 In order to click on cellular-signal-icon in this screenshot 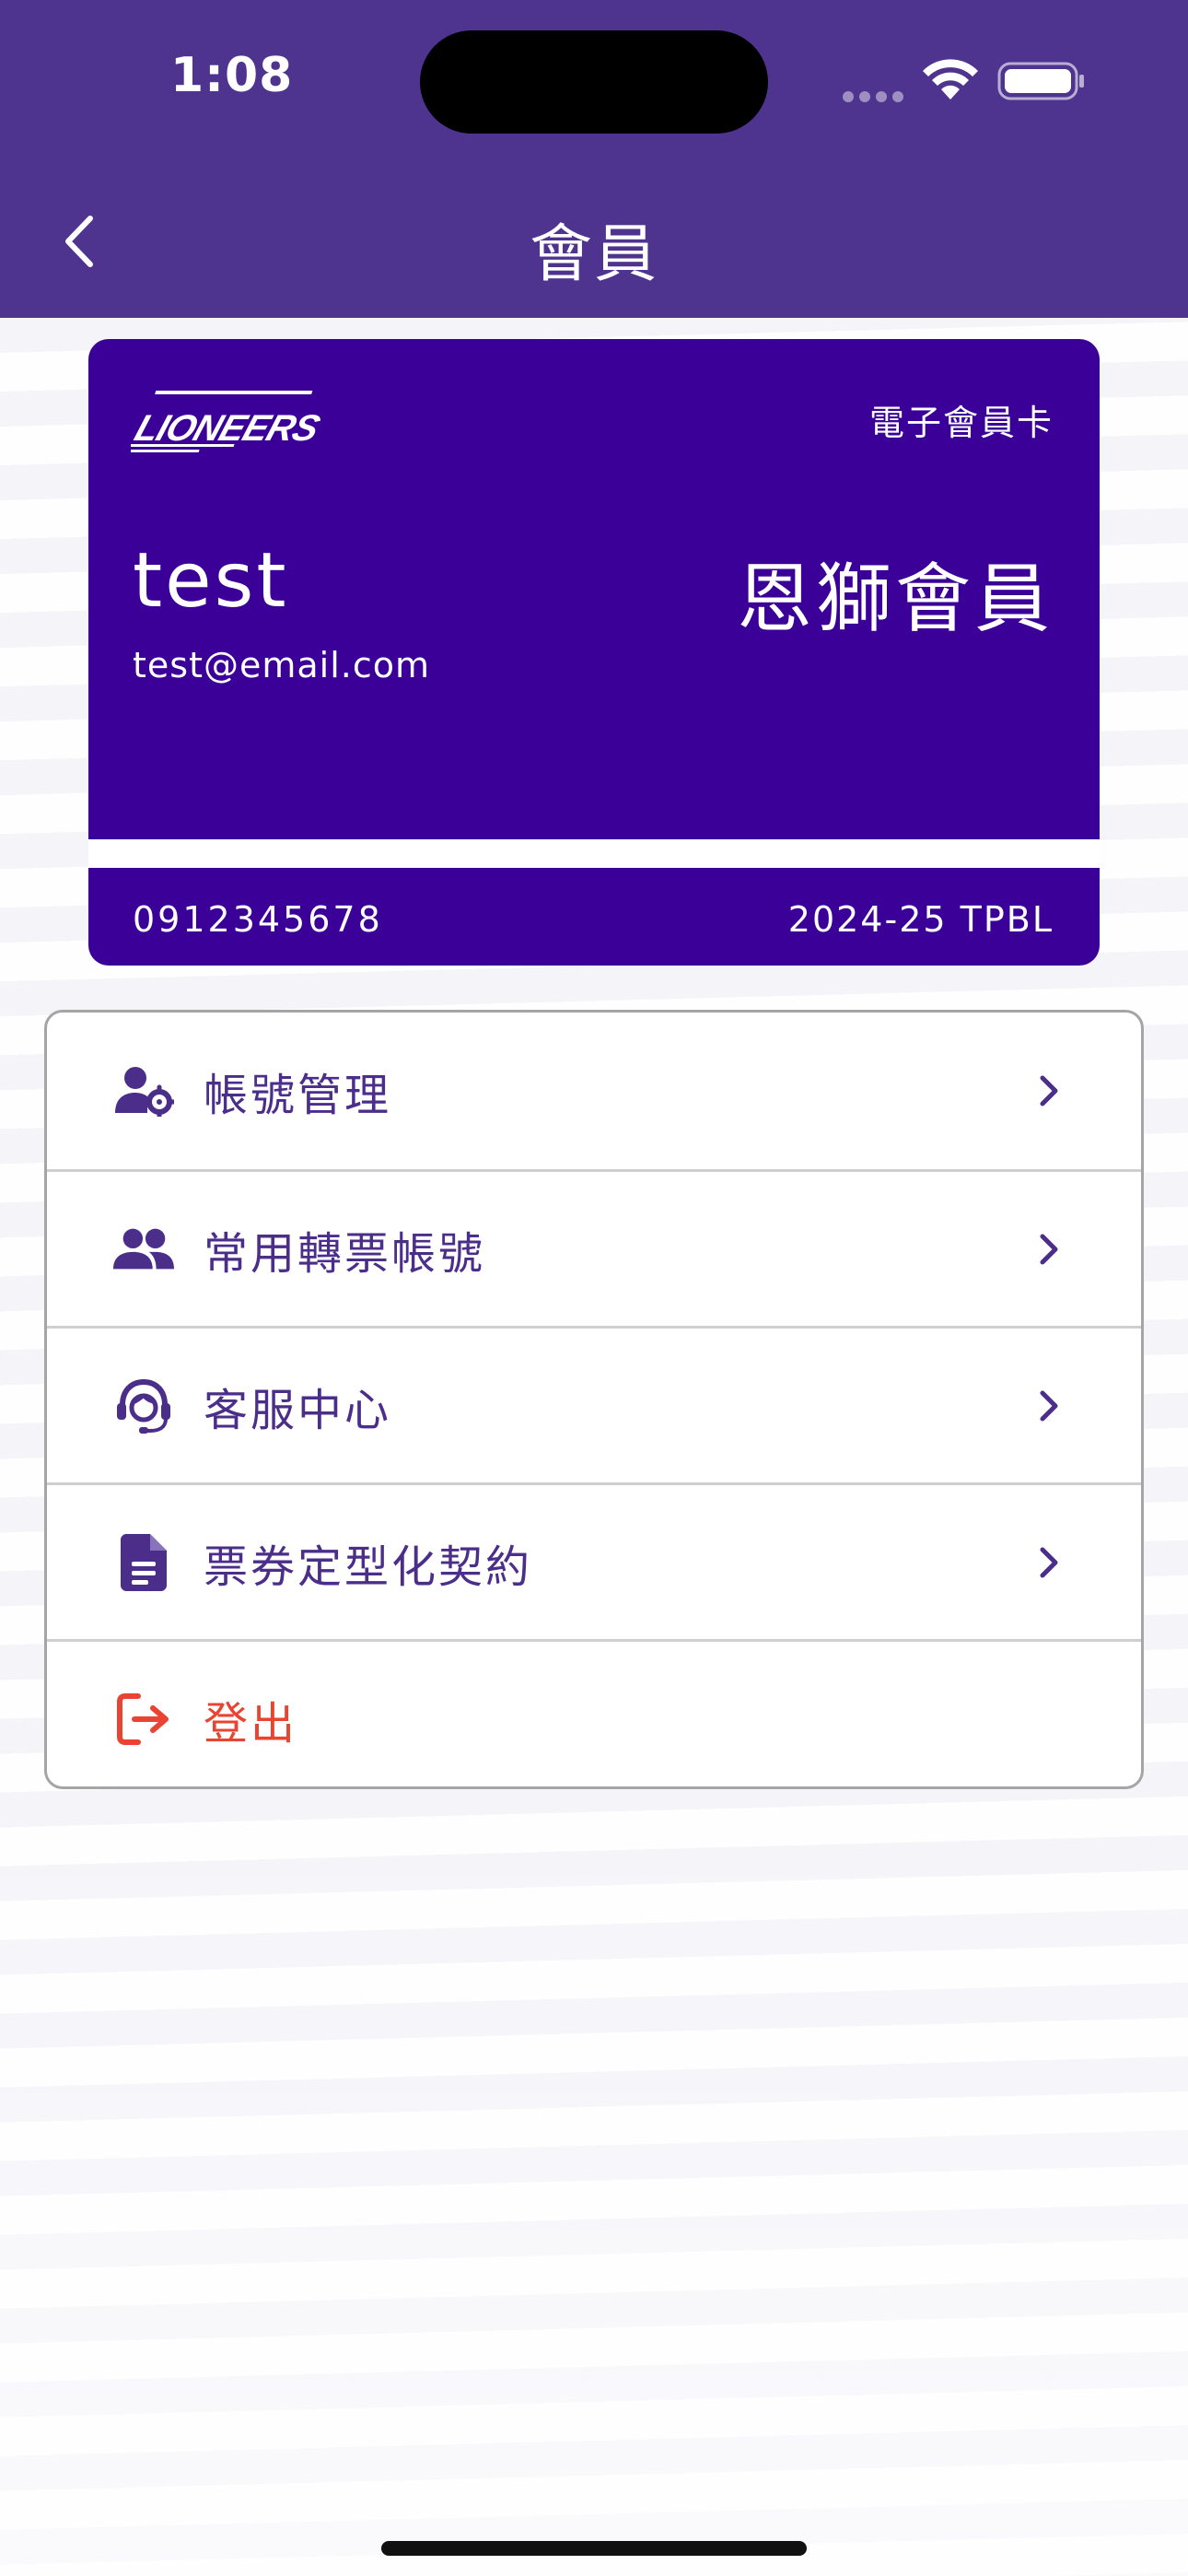, I will do `click(876, 97)`.